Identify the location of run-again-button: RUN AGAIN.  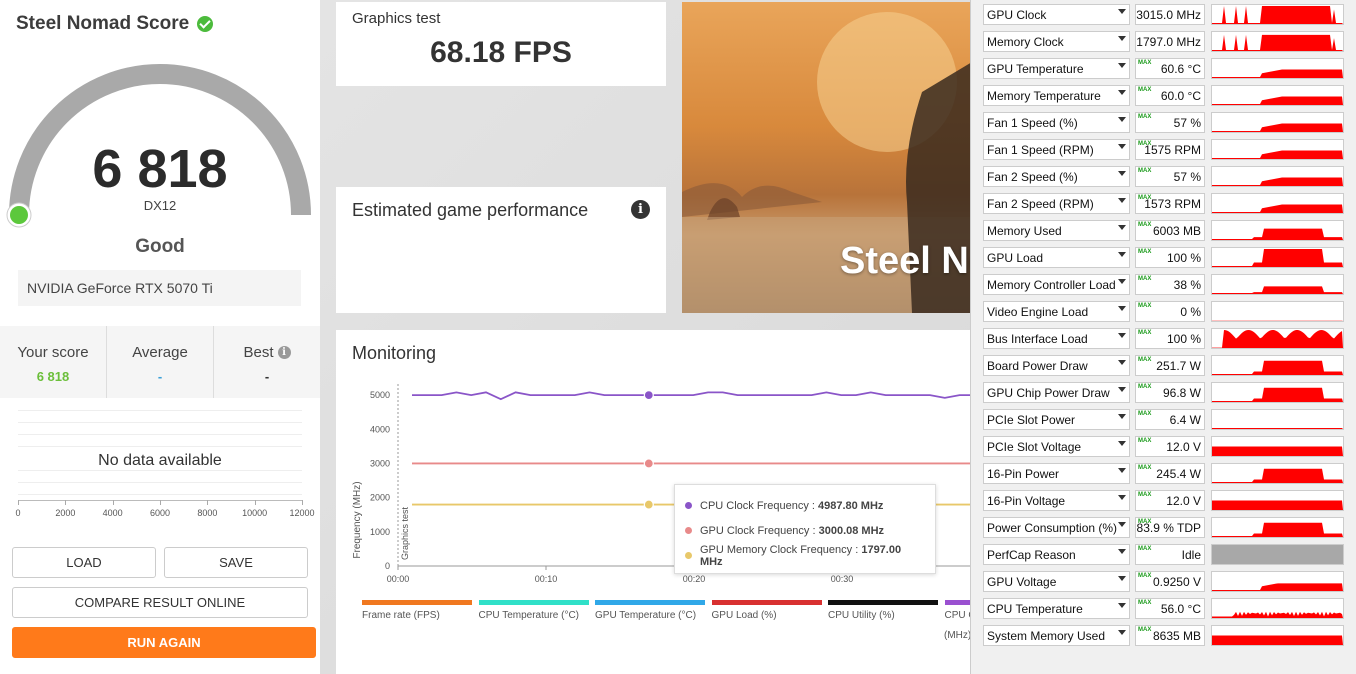
(164, 642).